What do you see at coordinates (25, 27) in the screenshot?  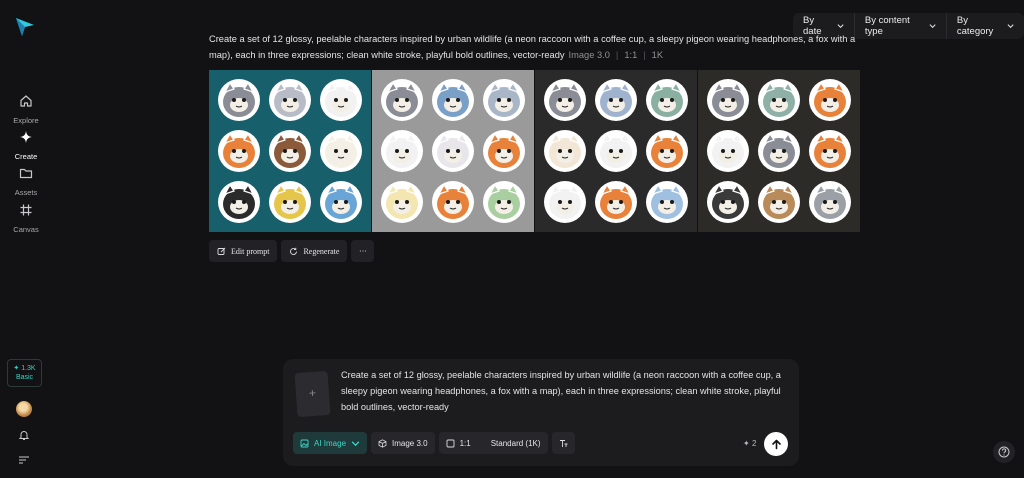 I see `logo-icon` at bounding box center [25, 27].